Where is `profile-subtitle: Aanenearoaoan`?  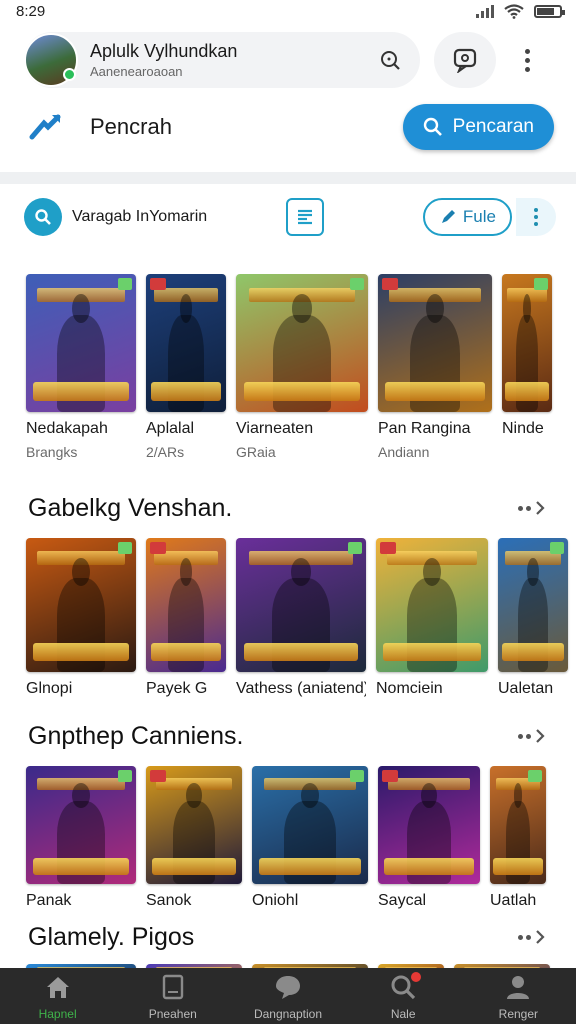 profile-subtitle: Aanenearoaoan is located at coordinates (136, 71).